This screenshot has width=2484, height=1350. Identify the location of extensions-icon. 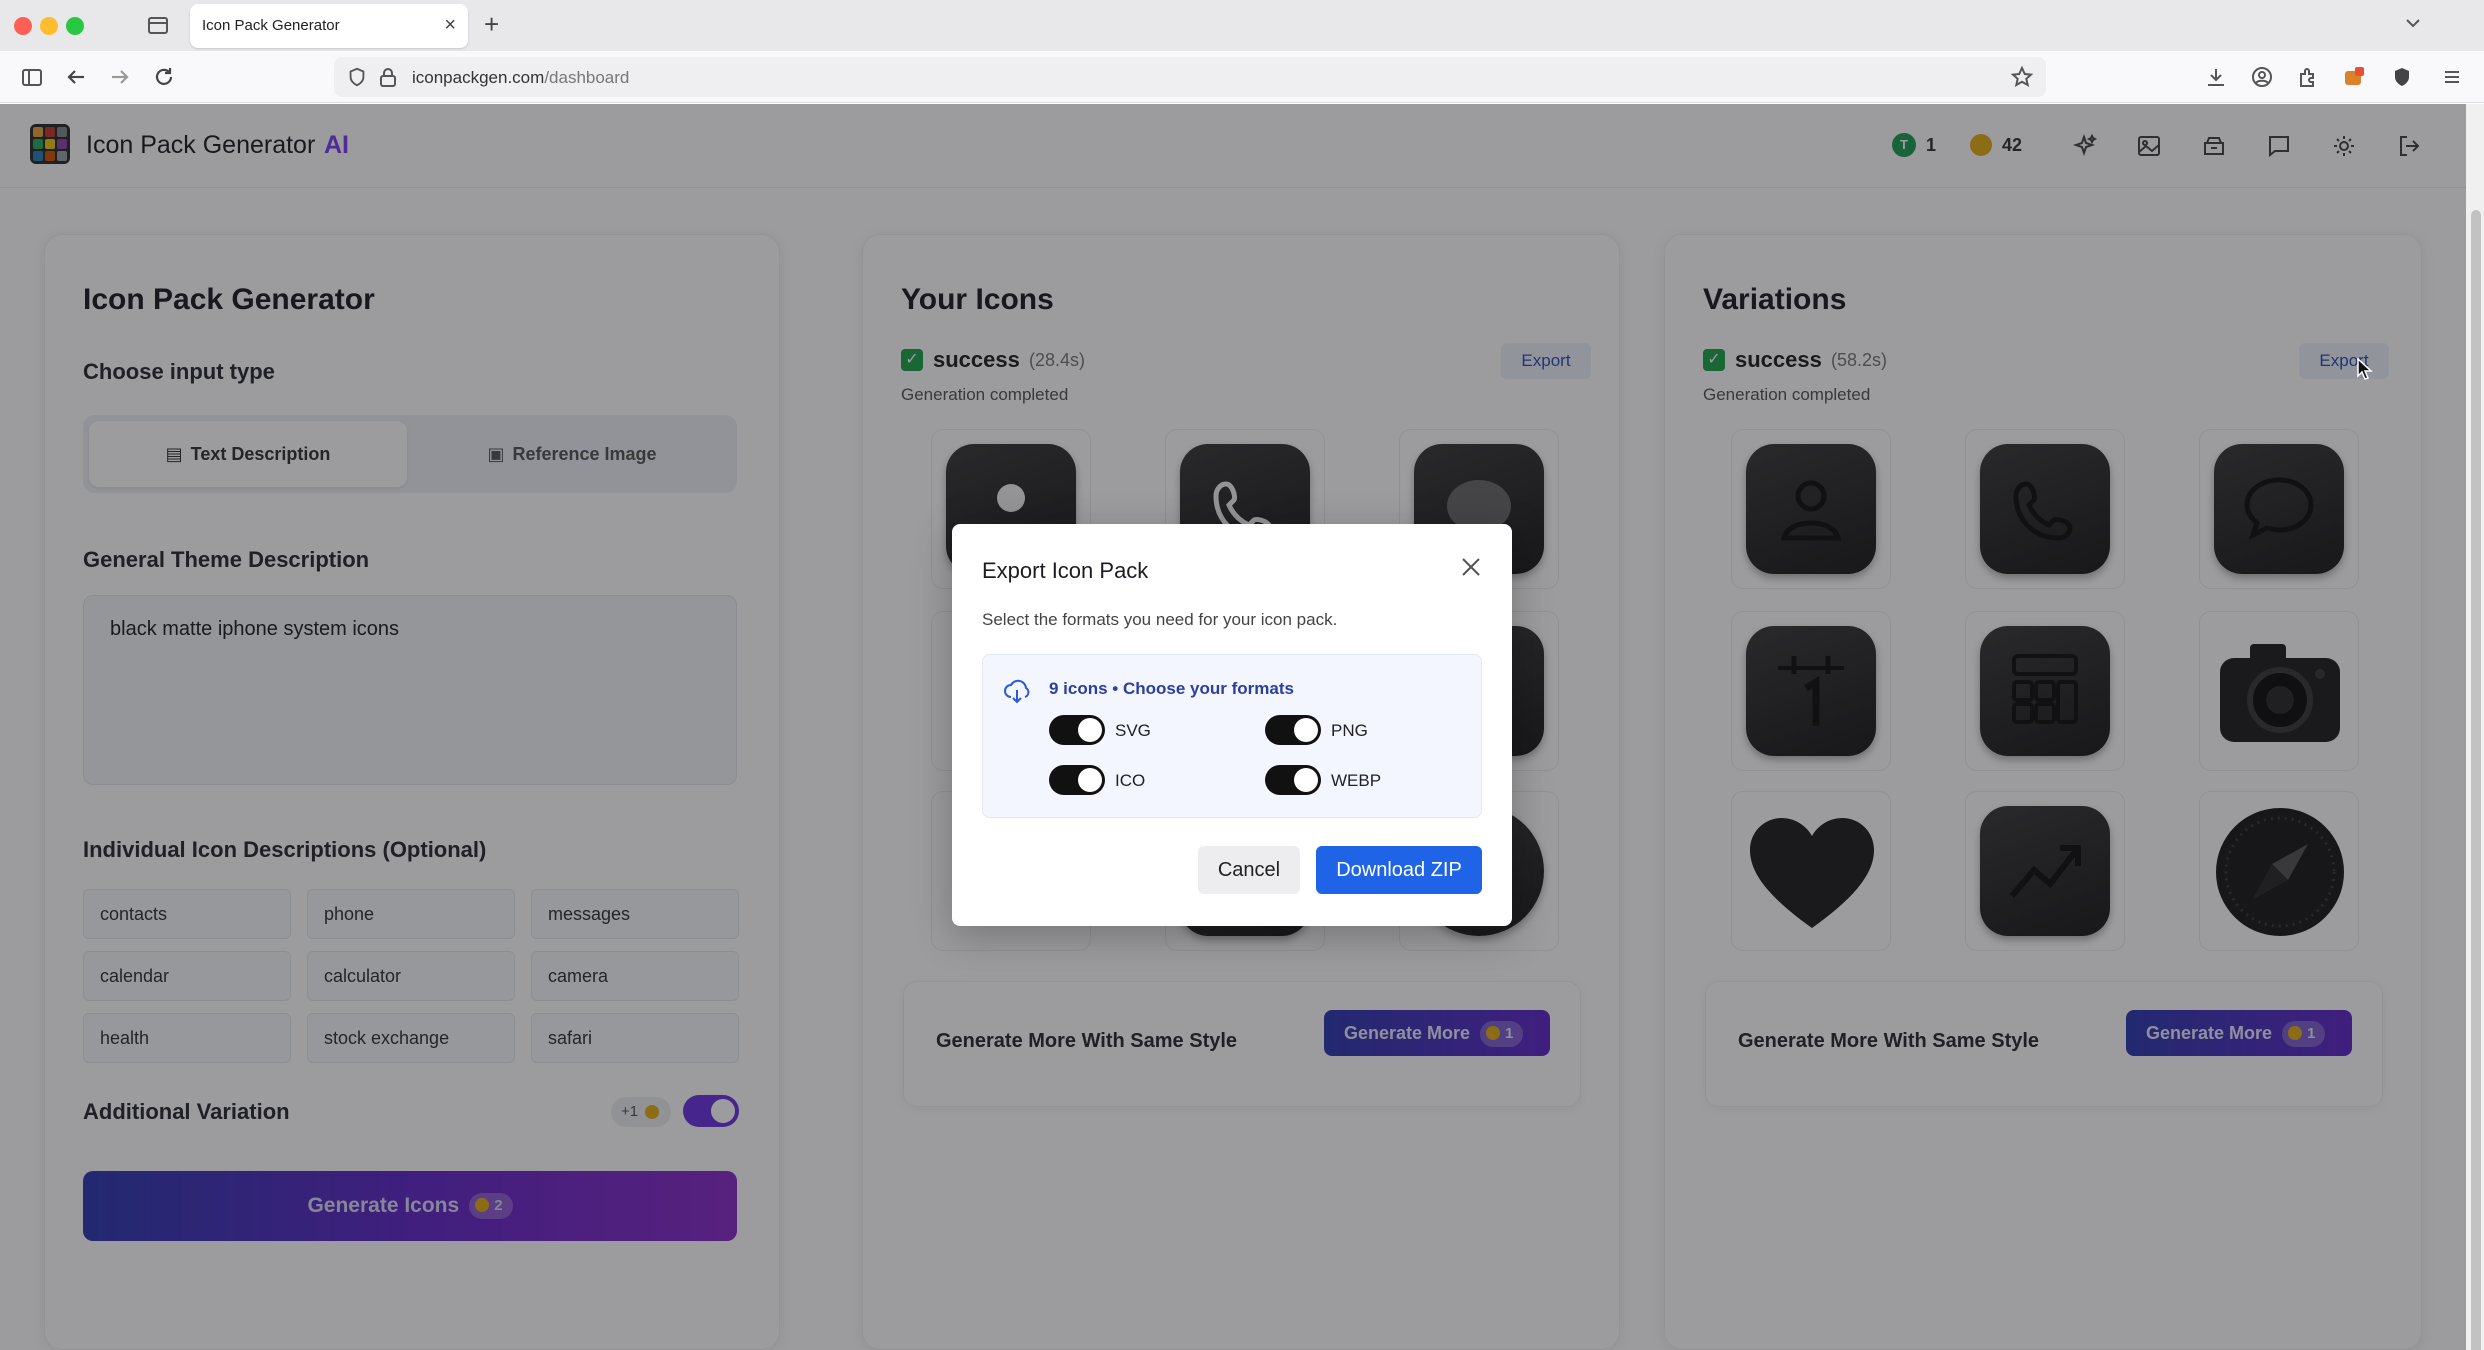
(2308, 77).